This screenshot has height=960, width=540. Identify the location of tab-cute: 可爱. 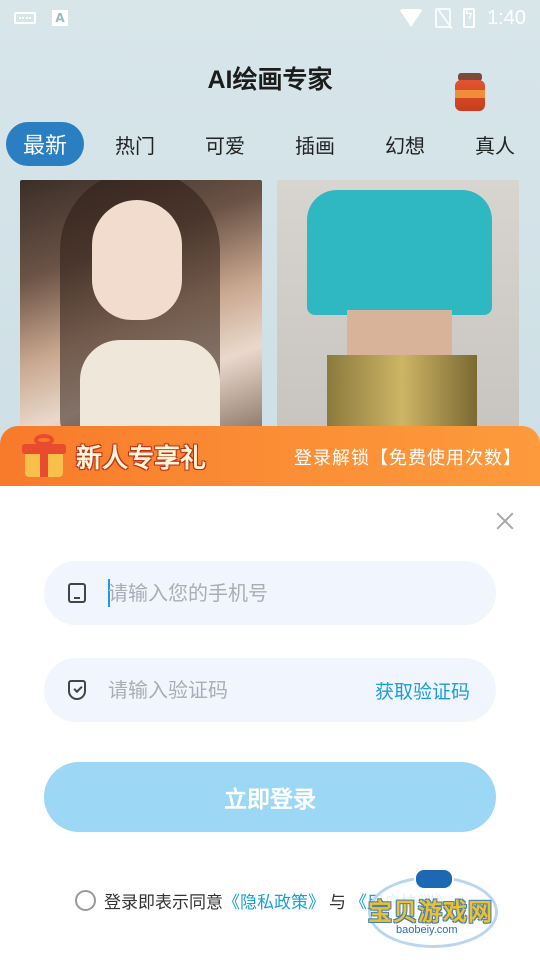
(225, 144).